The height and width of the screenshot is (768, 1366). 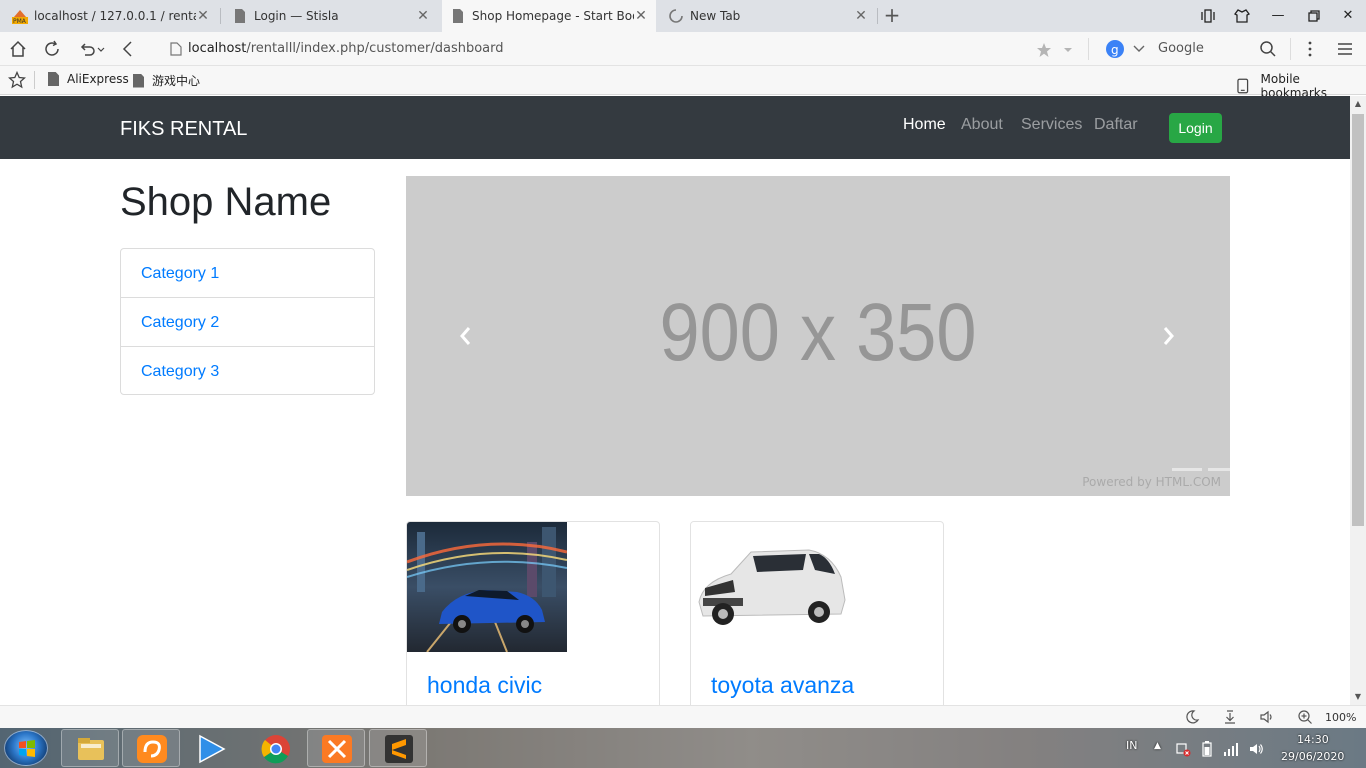 I want to click on product-image-avanza, so click(x=771, y=587).